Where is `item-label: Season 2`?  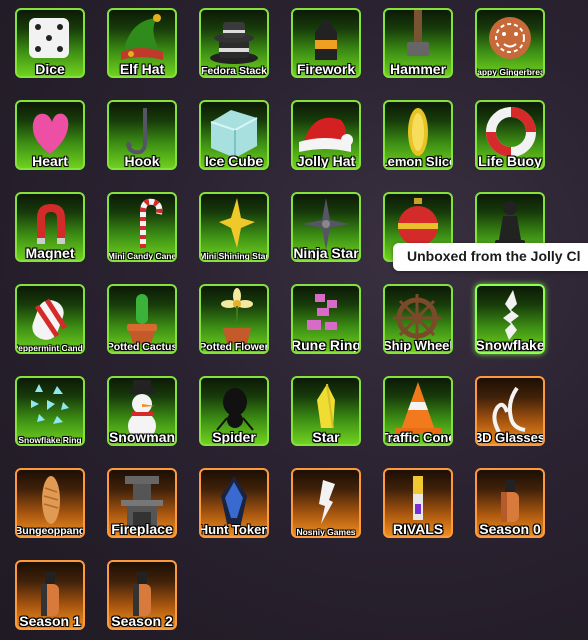
item-label: Season 2 is located at coordinates (142, 621).